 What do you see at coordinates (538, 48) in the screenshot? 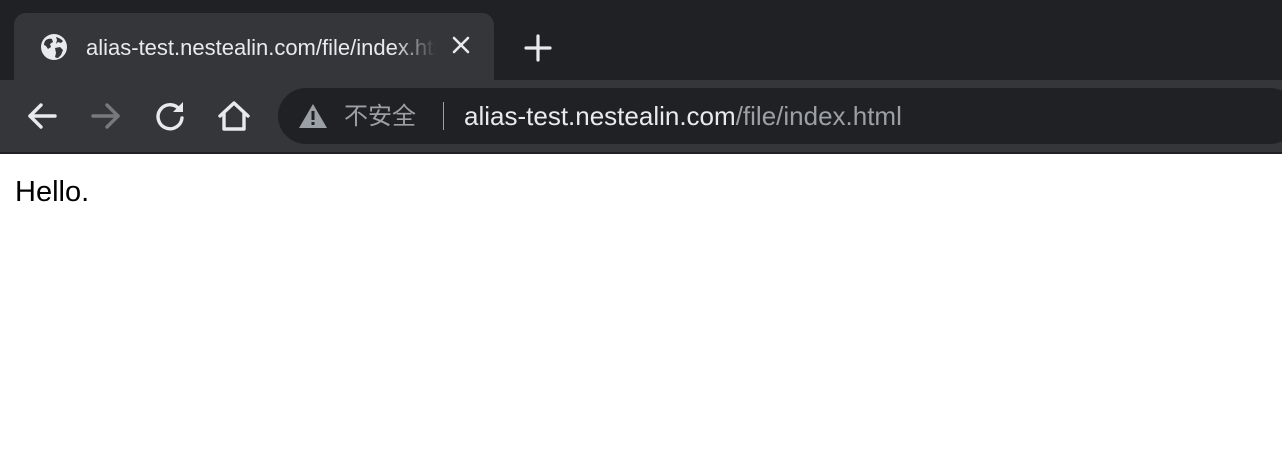
I see `plus-icon` at bounding box center [538, 48].